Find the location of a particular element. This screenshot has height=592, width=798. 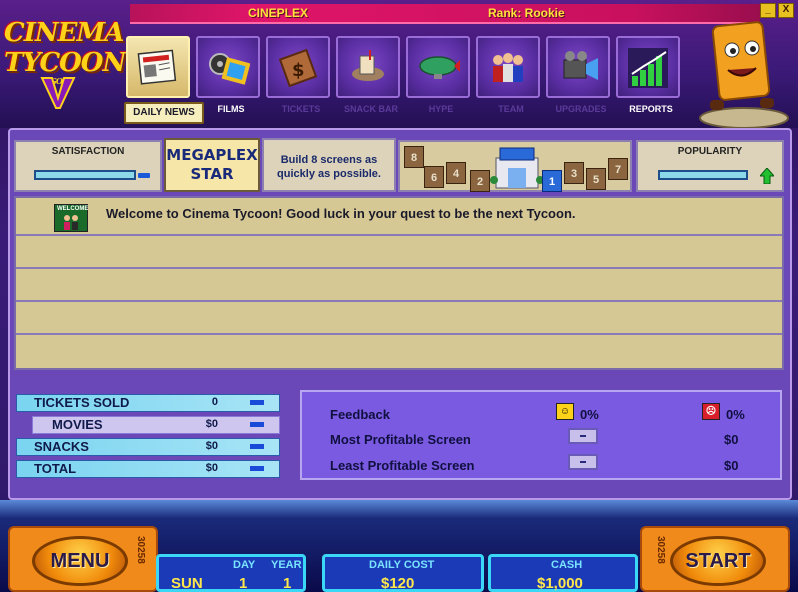

feedback-positive: 0% is located at coordinates (589, 414).